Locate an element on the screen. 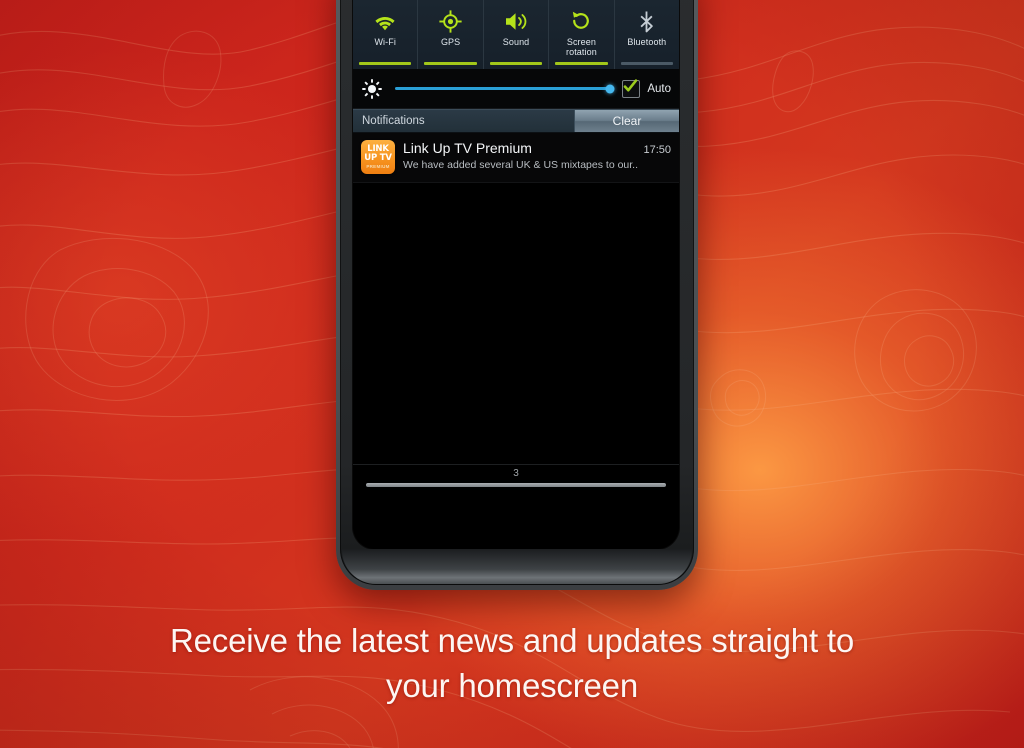 The height and width of the screenshot is (748, 1024). speaker-volume-icon is located at coordinates (516, 21).